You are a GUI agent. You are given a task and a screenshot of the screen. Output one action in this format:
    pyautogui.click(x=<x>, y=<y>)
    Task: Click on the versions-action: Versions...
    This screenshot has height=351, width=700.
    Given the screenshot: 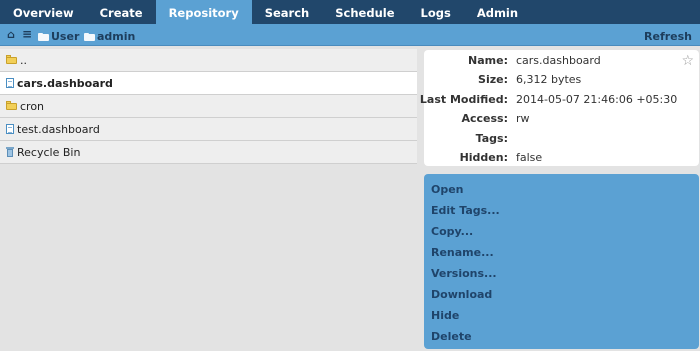 What is the action you would take?
    pyautogui.click(x=464, y=273)
    